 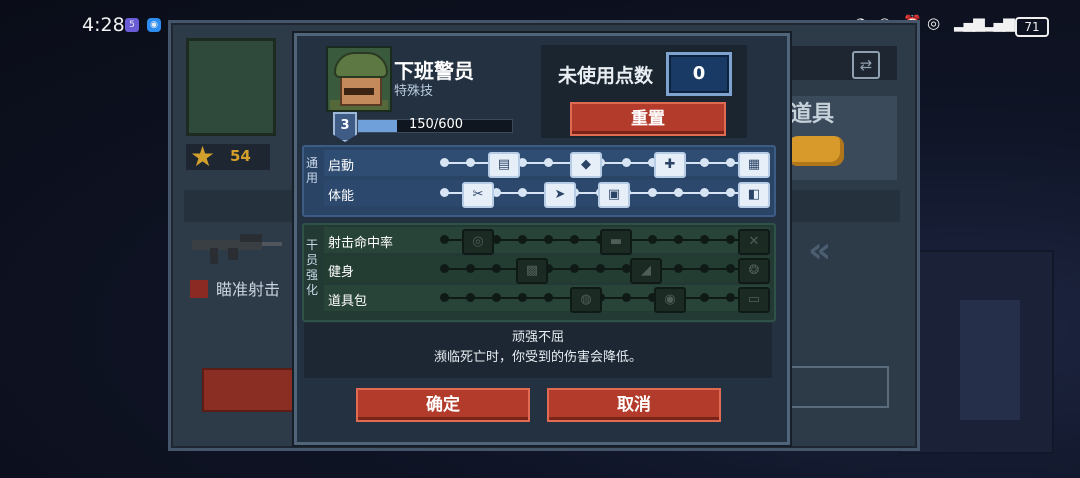 What do you see at coordinates (816, 151) in the screenshot?
I see `bread-item-icon` at bounding box center [816, 151].